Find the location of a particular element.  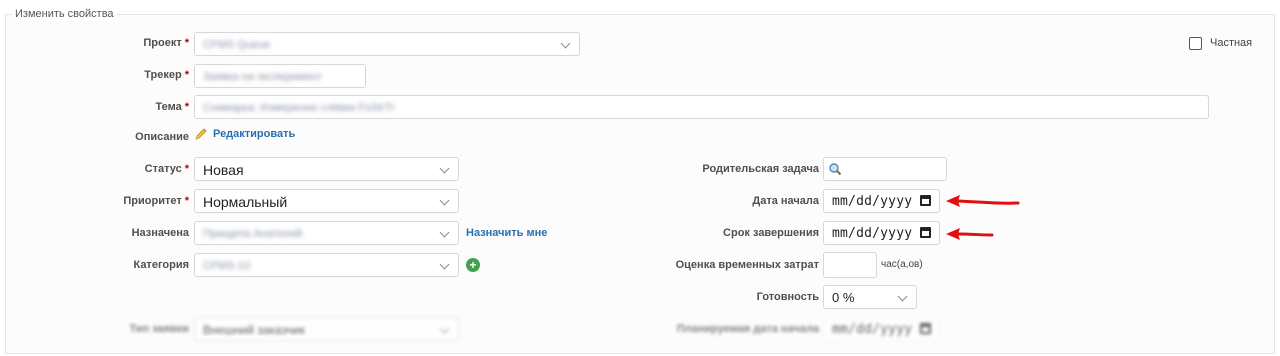

status-select: Новая is located at coordinates (326, 169).